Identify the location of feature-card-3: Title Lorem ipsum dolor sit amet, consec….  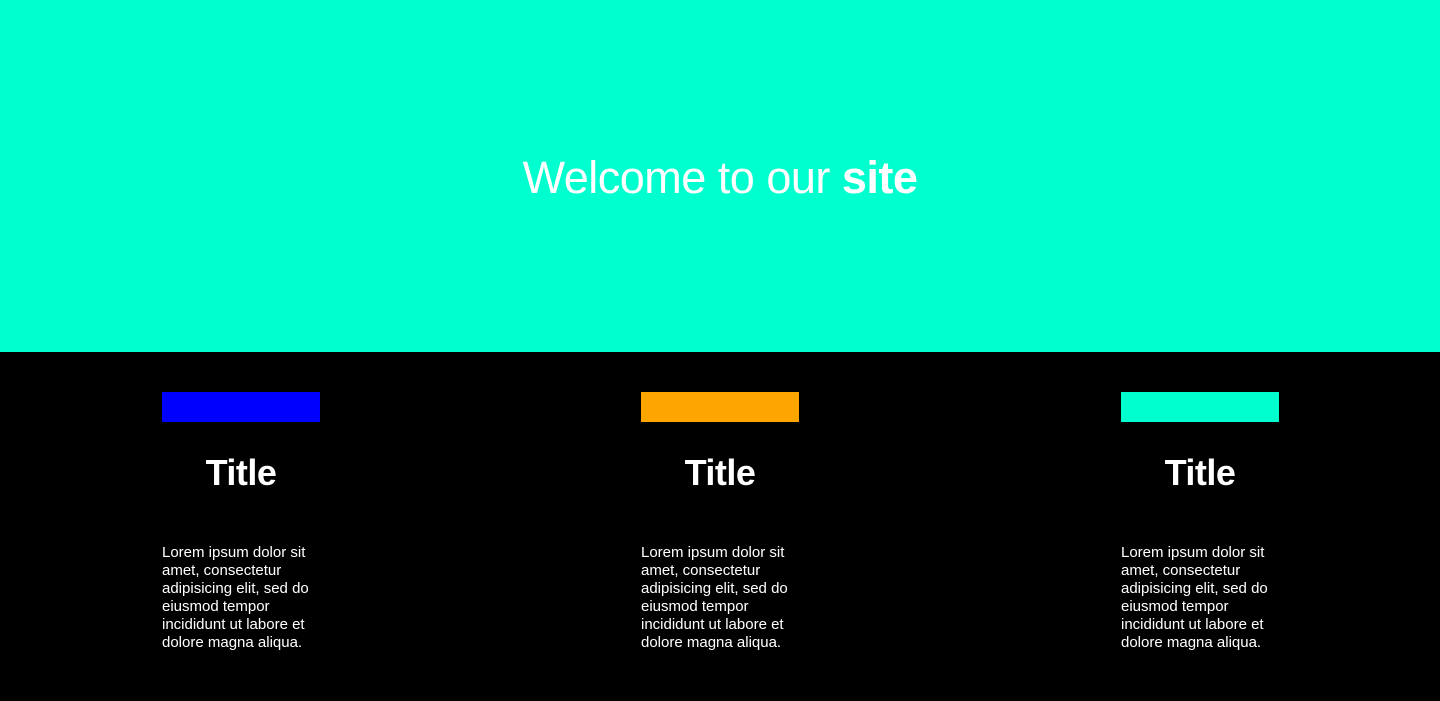
(1201, 522).